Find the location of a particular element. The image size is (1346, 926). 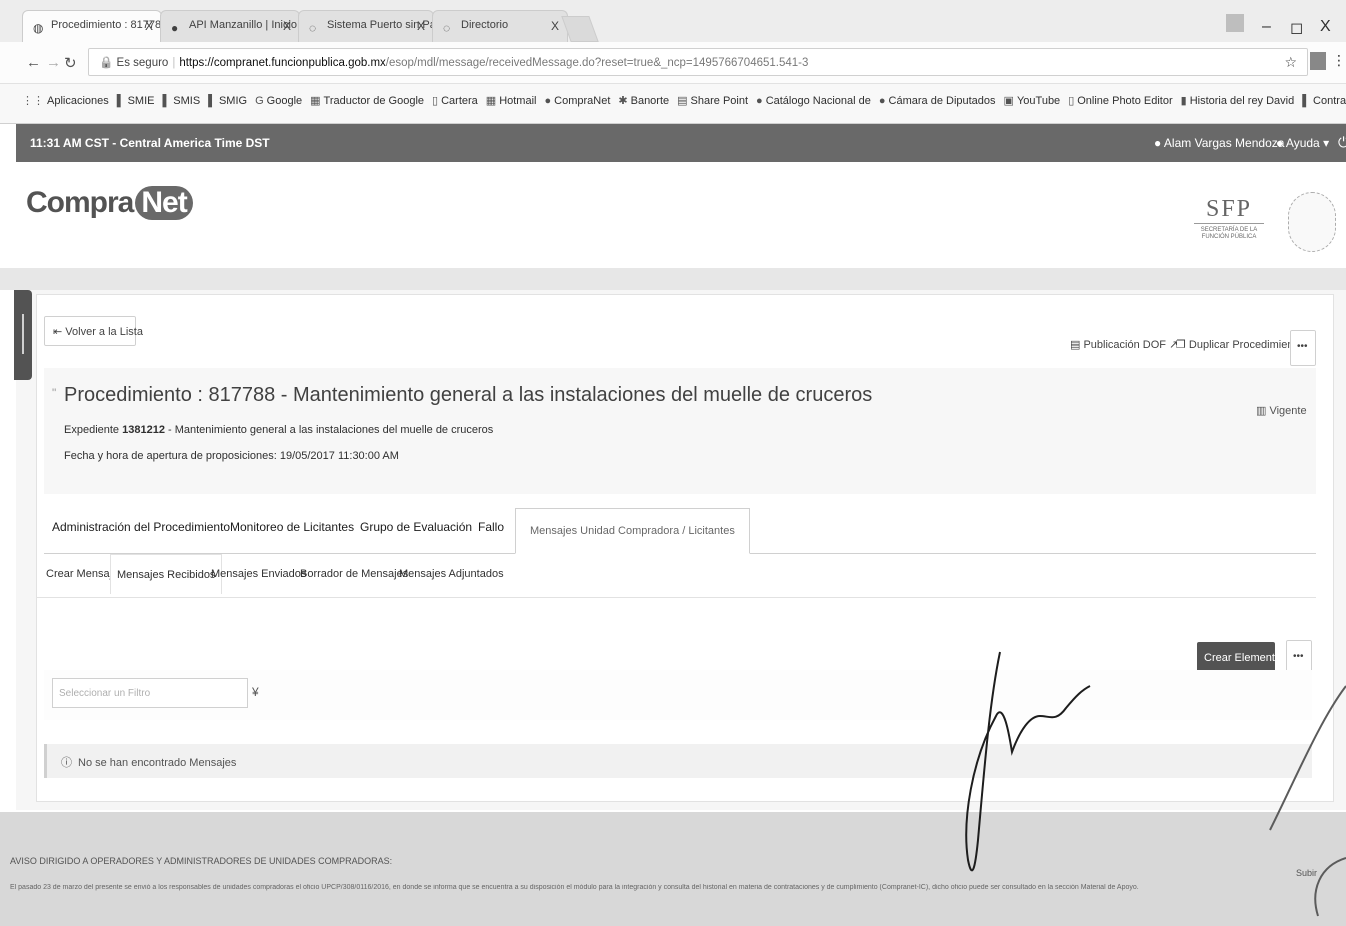

bookmark-label: SMIG is located at coordinates (233, 101).